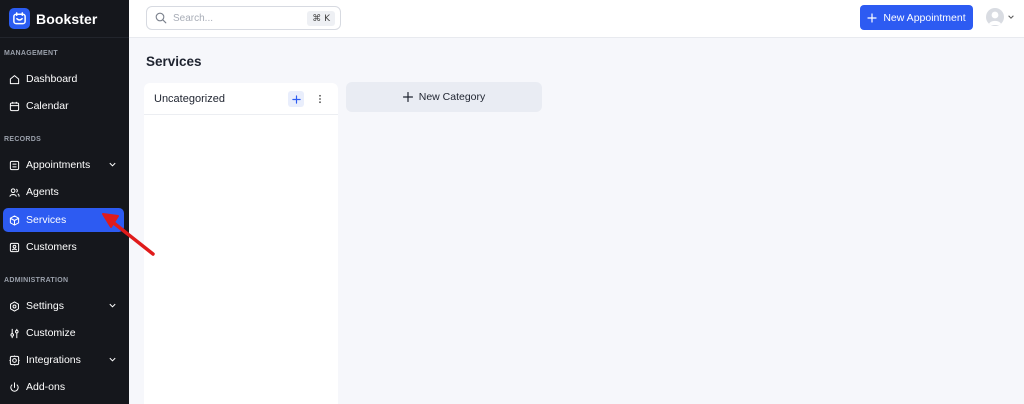 The width and height of the screenshot is (1024, 404). I want to click on sidebar-item-label: Services, so click(46, 220).